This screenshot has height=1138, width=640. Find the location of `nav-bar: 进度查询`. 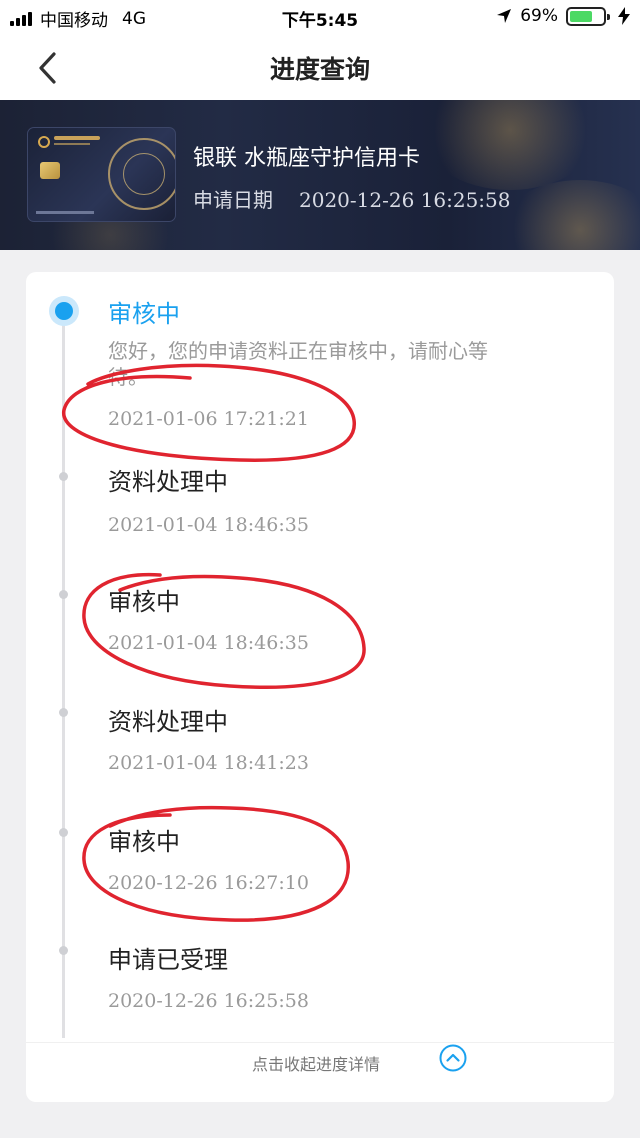

nav-bar: 进度查询 is located at coordinates (320, 67).